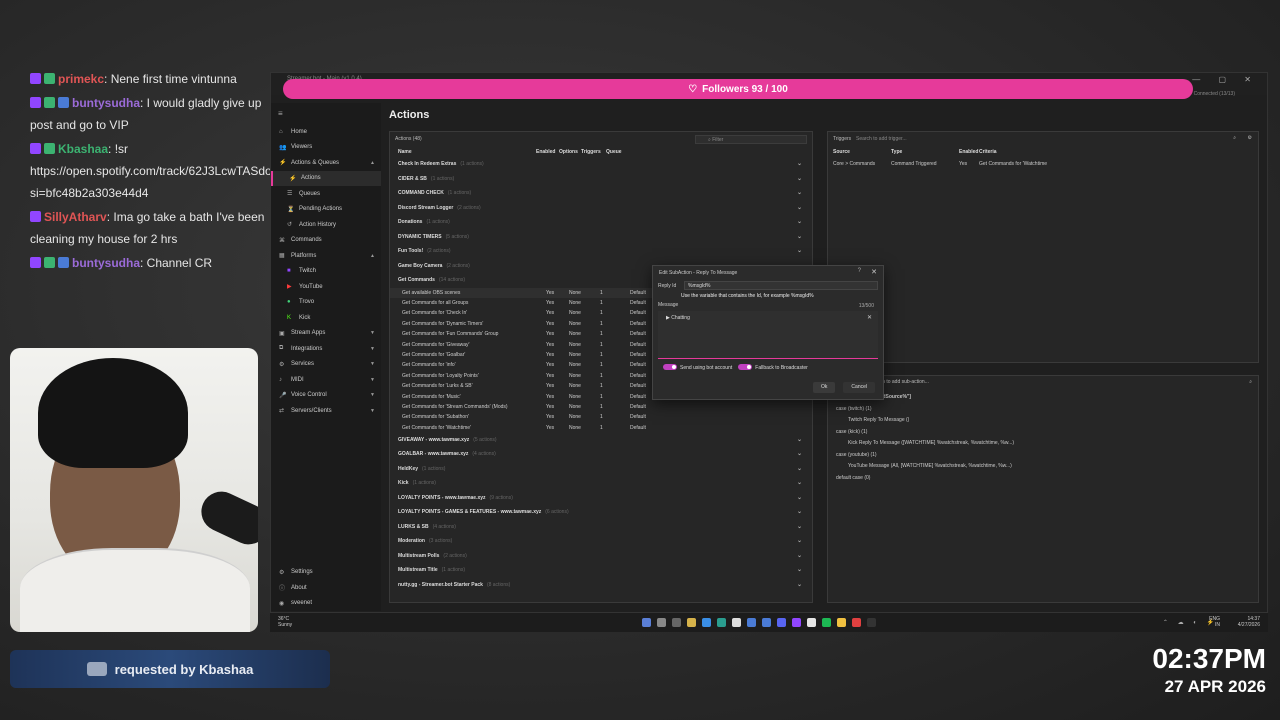  What do you see at coordinates (326, 178) in the screenshot?
I see `sidebar-item-actions: ⚡ Actions` at bounding box center [326, 178].